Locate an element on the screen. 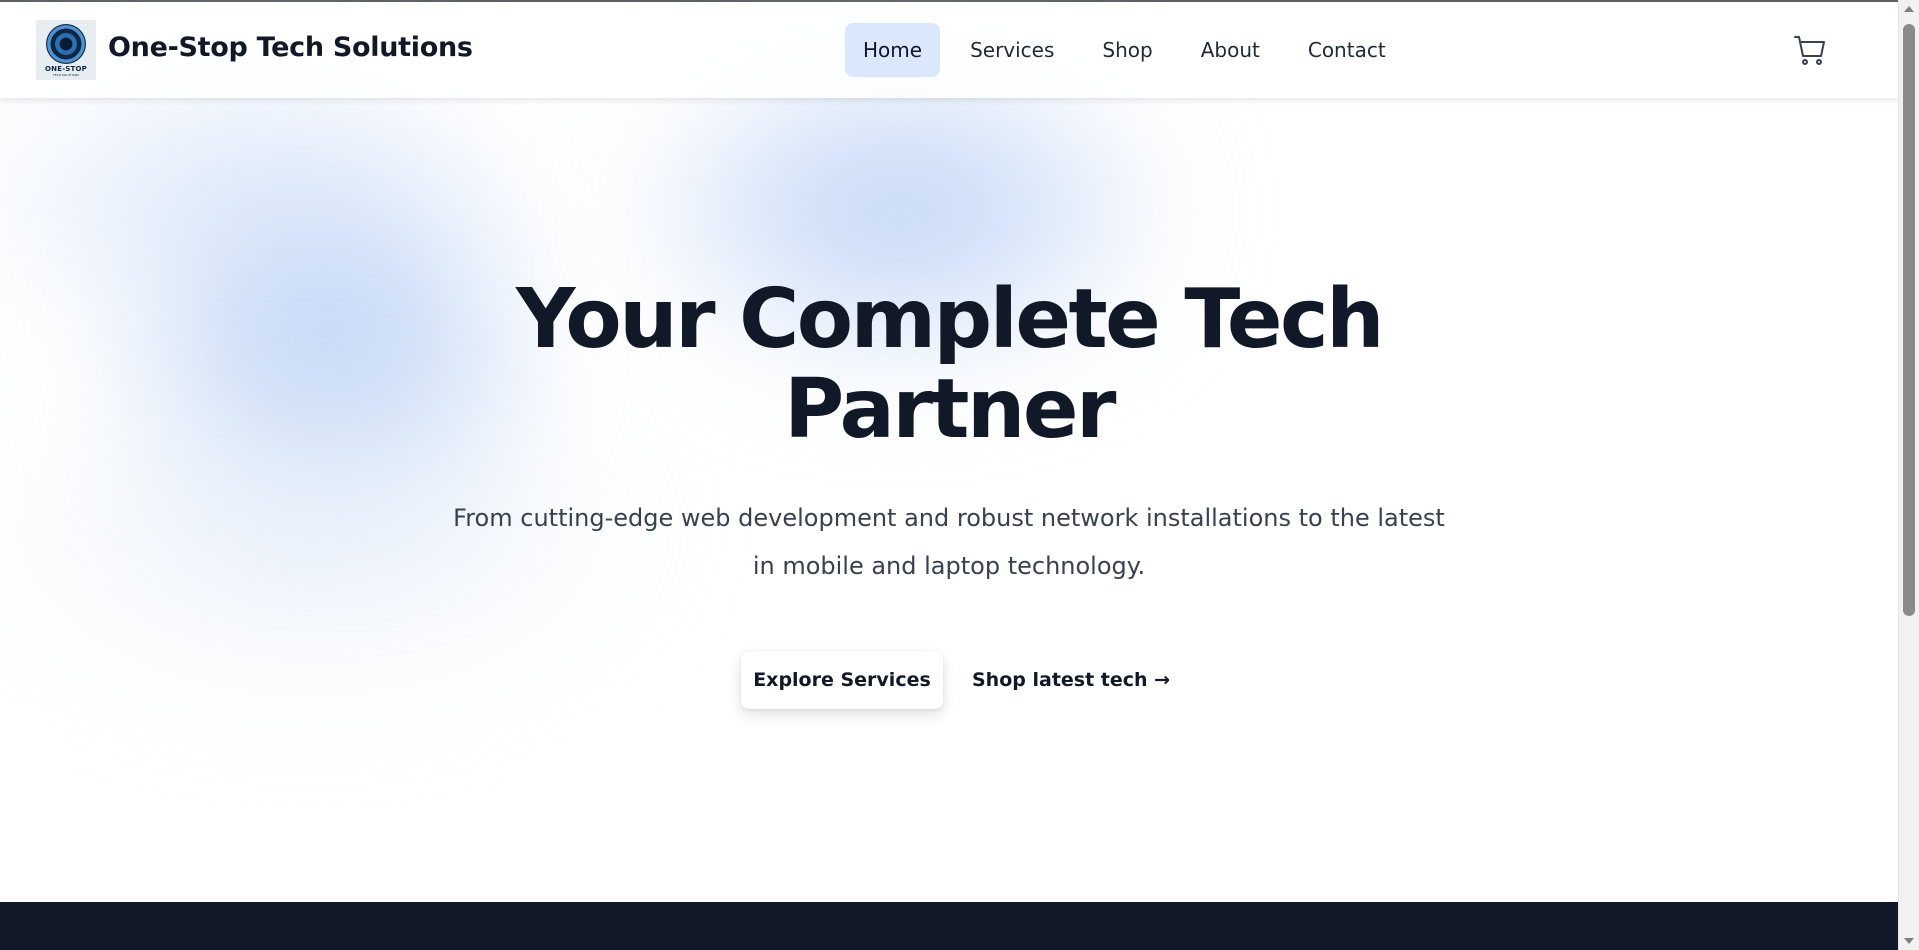  nav-item-shop: Shop is located at coordinates (1127, 50).